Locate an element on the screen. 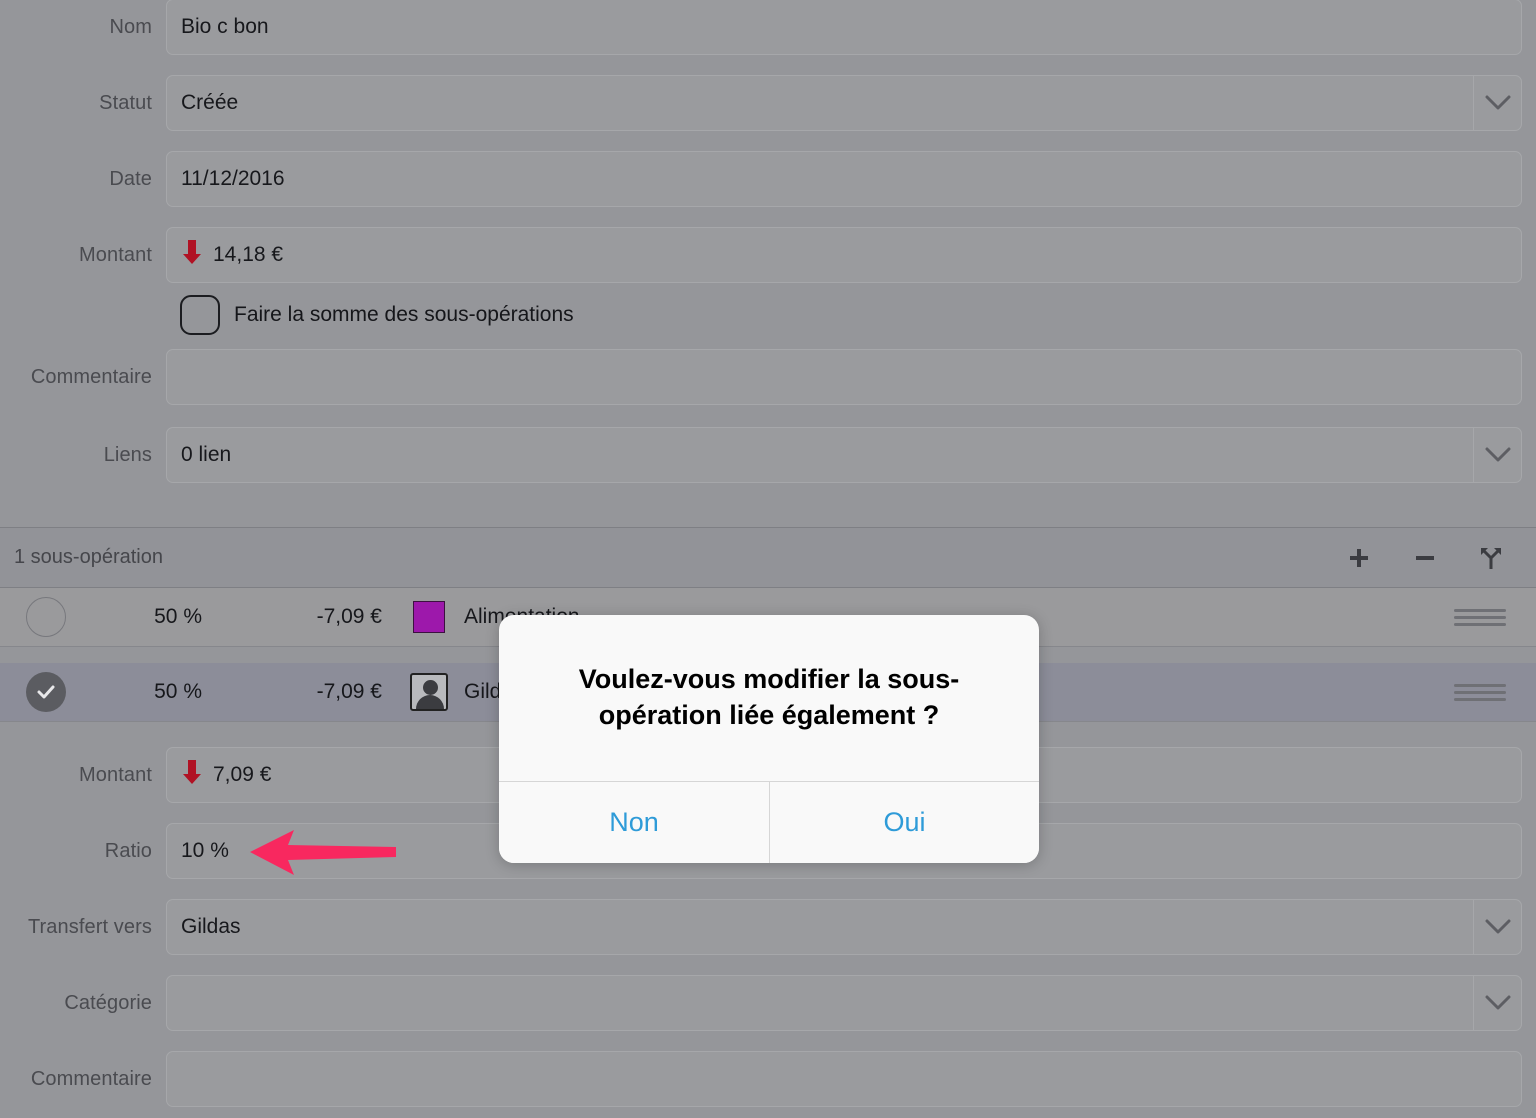  field-row-transfert-vers: Transfert vers Gildas is located at coordinates (768, 927).